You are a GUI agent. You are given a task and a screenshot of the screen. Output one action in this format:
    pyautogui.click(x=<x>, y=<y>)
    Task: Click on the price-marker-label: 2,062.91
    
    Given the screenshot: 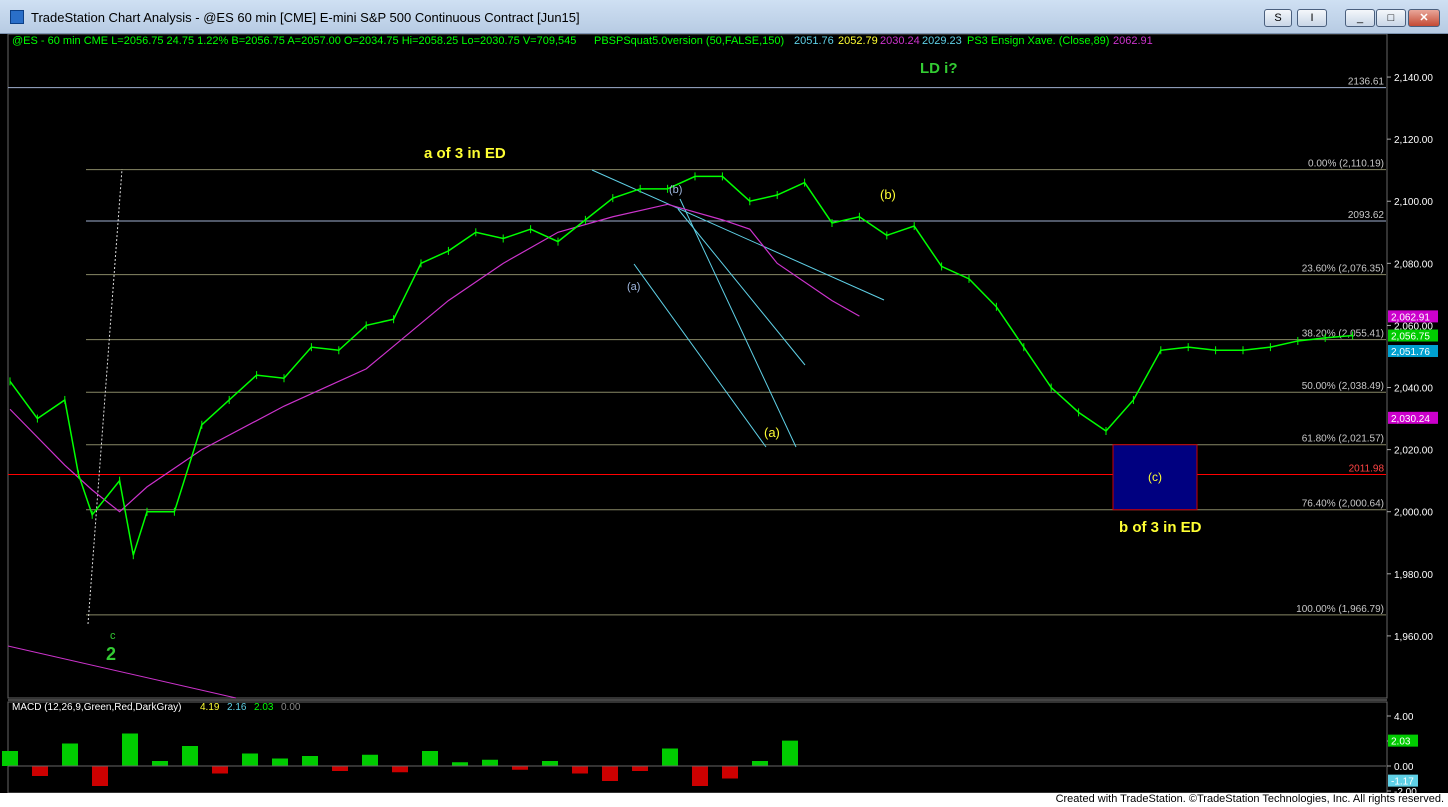 What is the action you would take?
    pyautogui.click(x=1410, y=317)
    